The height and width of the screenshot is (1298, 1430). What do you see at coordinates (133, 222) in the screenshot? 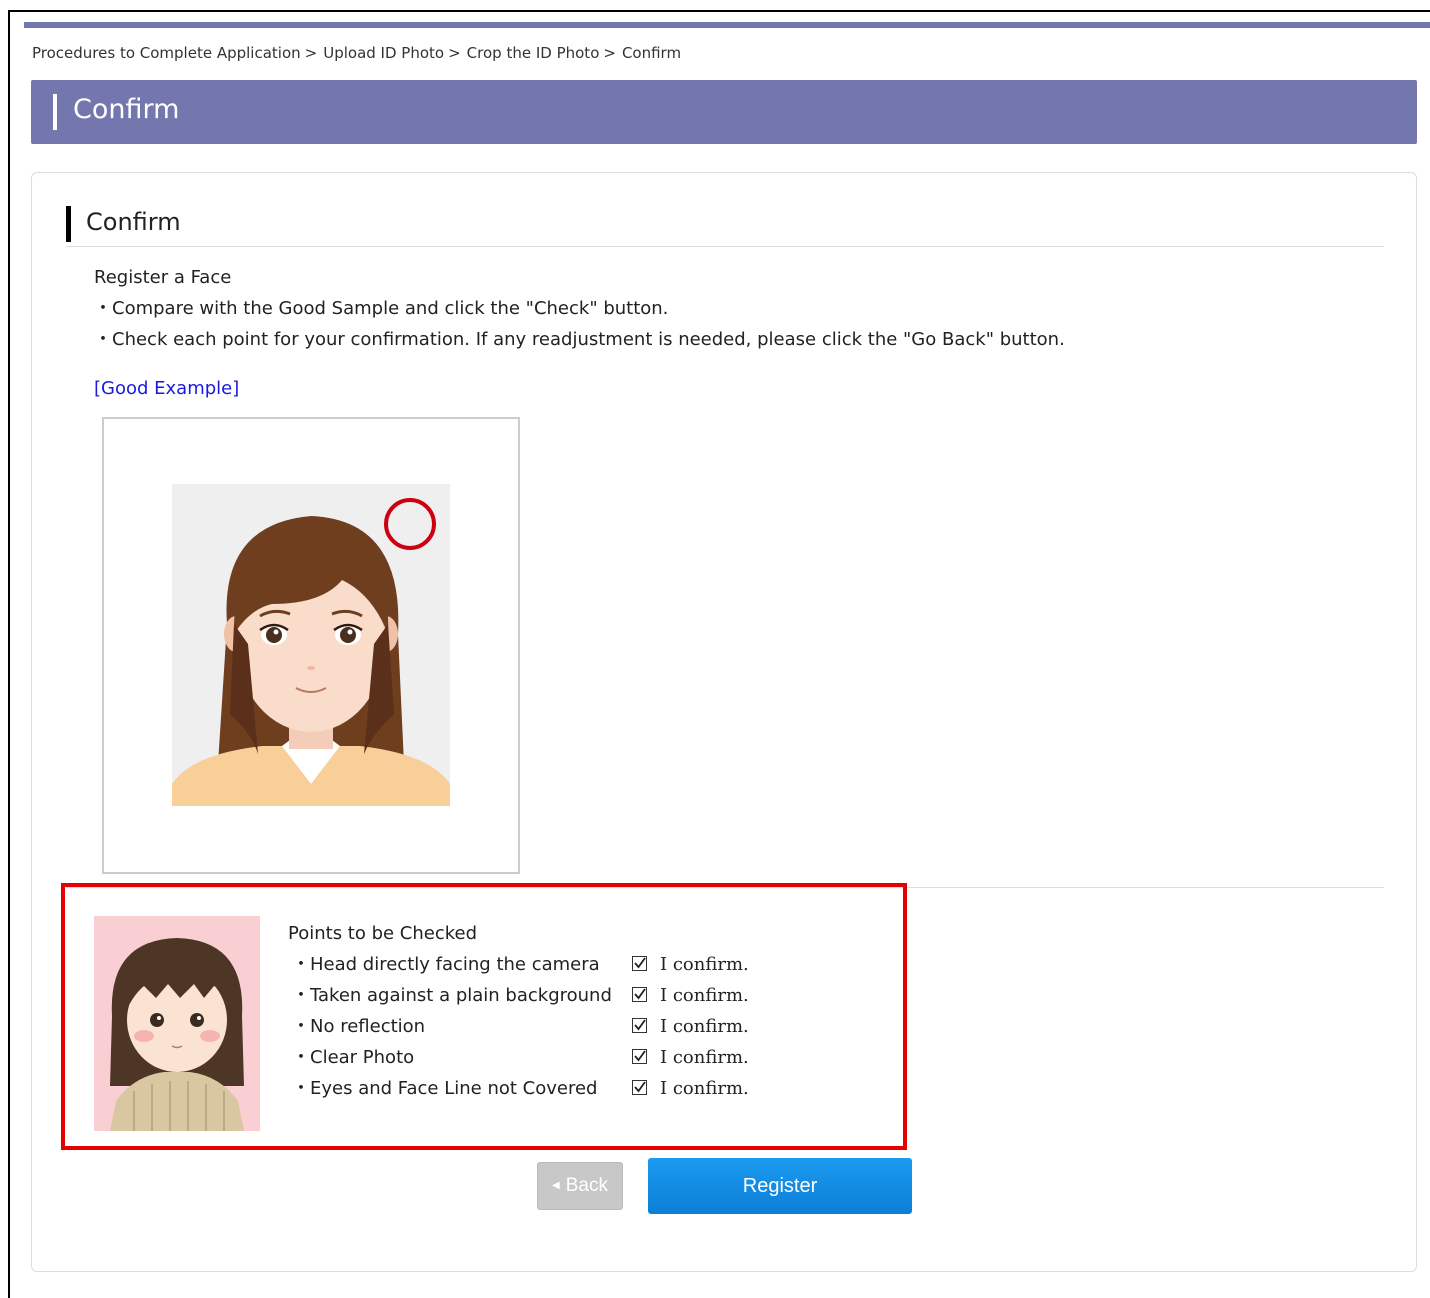
I see `section-title: Confirm` at bounding box center [133, 222].